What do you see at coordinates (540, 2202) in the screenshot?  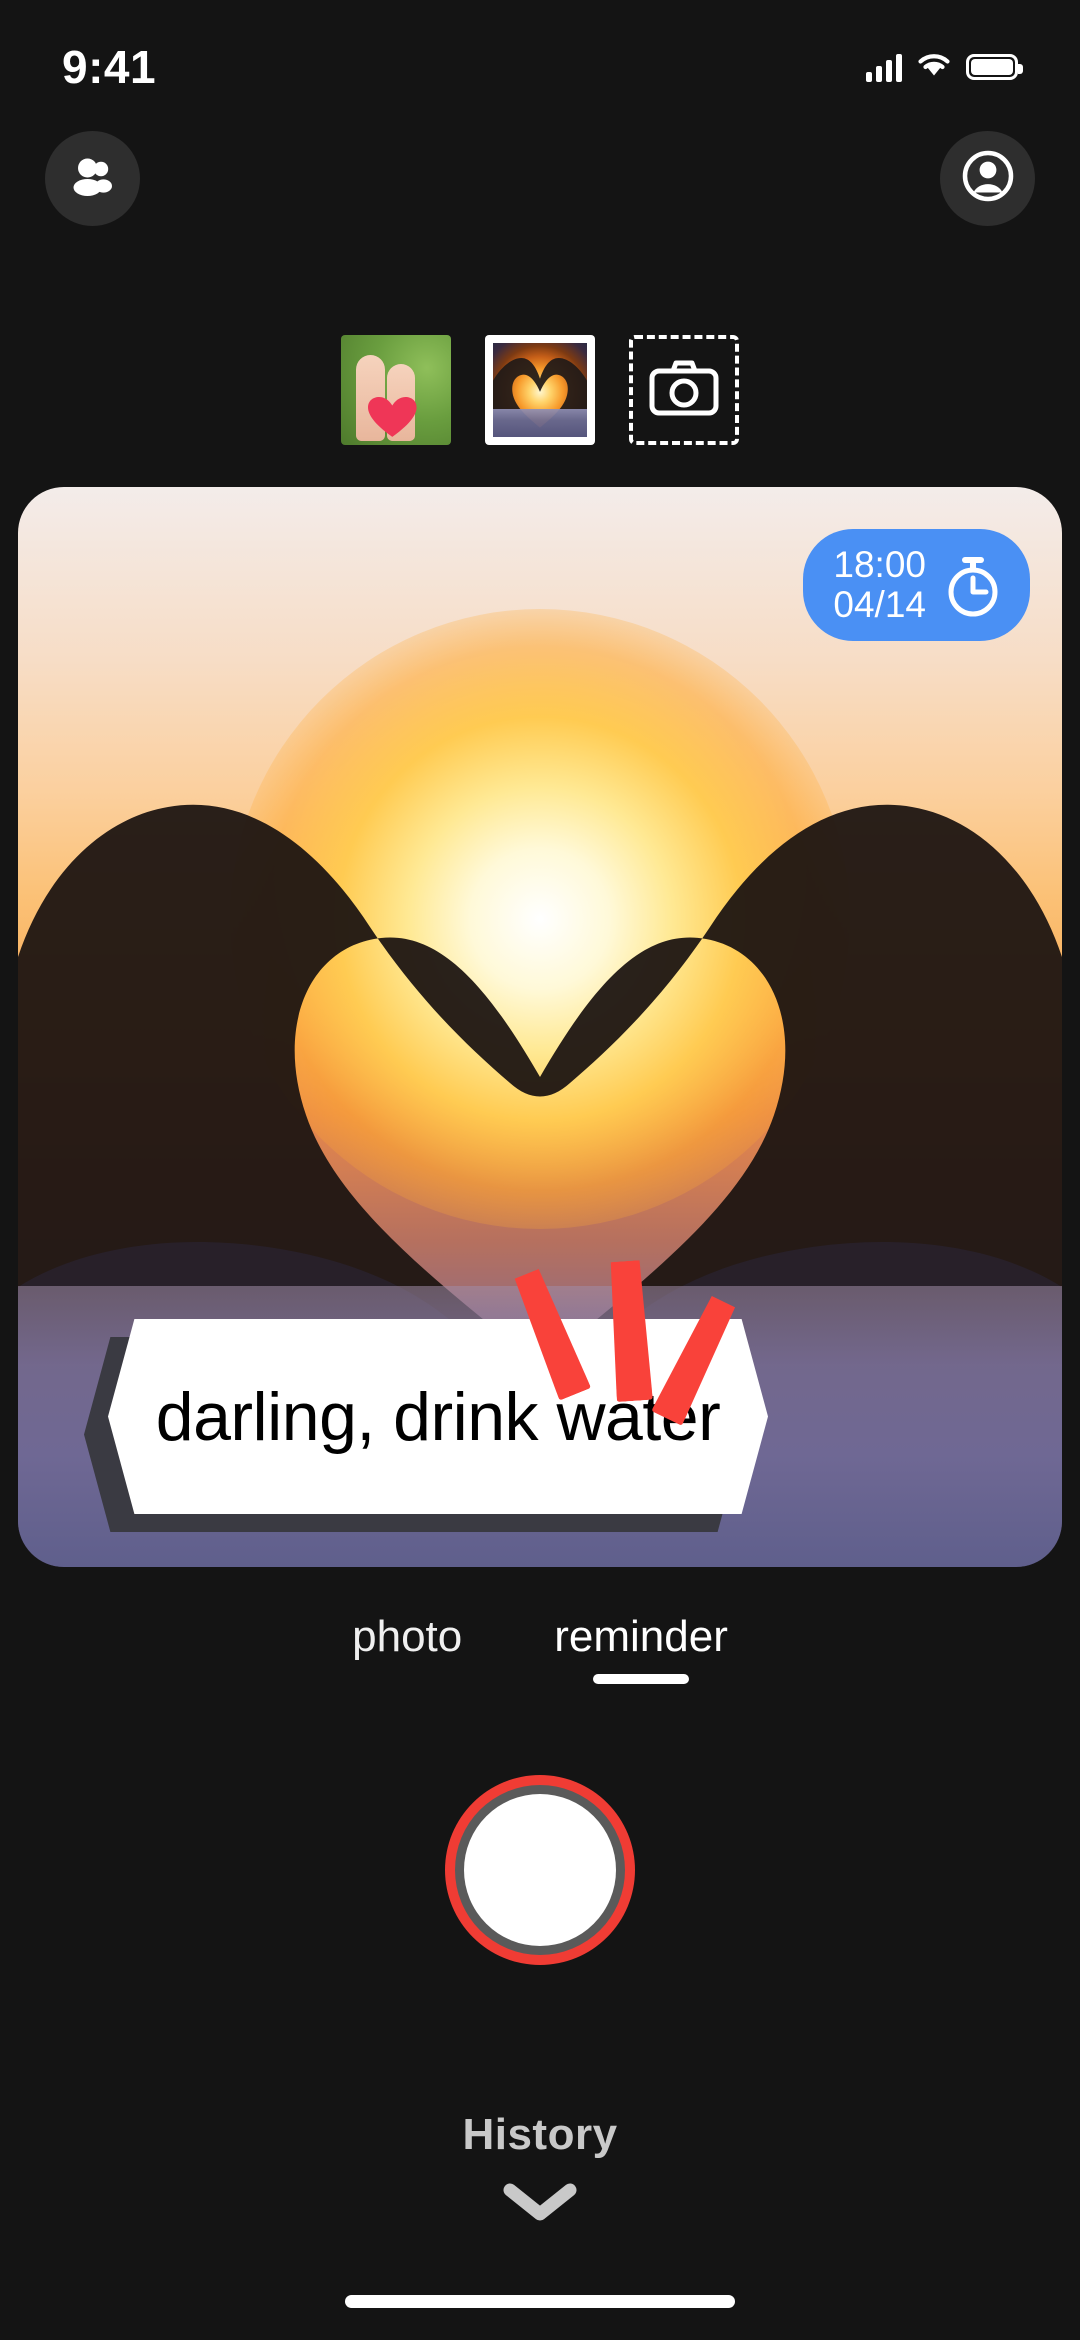 I see `chevron-down-icon` at bounding box center [540, 2202].